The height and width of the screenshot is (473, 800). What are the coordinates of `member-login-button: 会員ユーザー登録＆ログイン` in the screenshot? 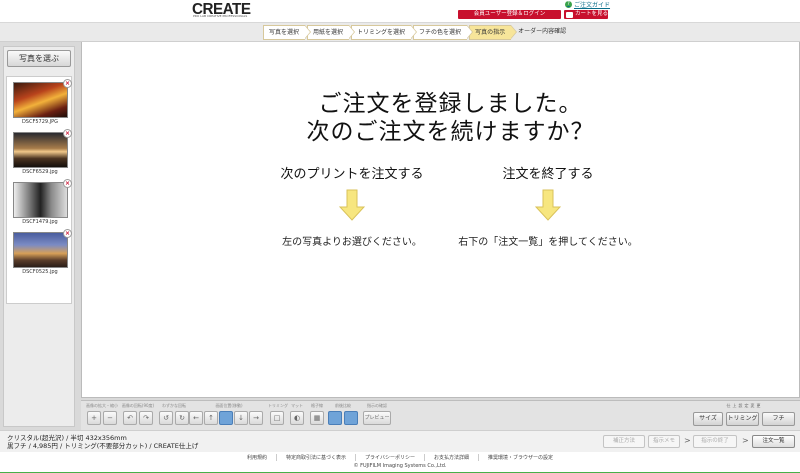 It's located at (509, 14).